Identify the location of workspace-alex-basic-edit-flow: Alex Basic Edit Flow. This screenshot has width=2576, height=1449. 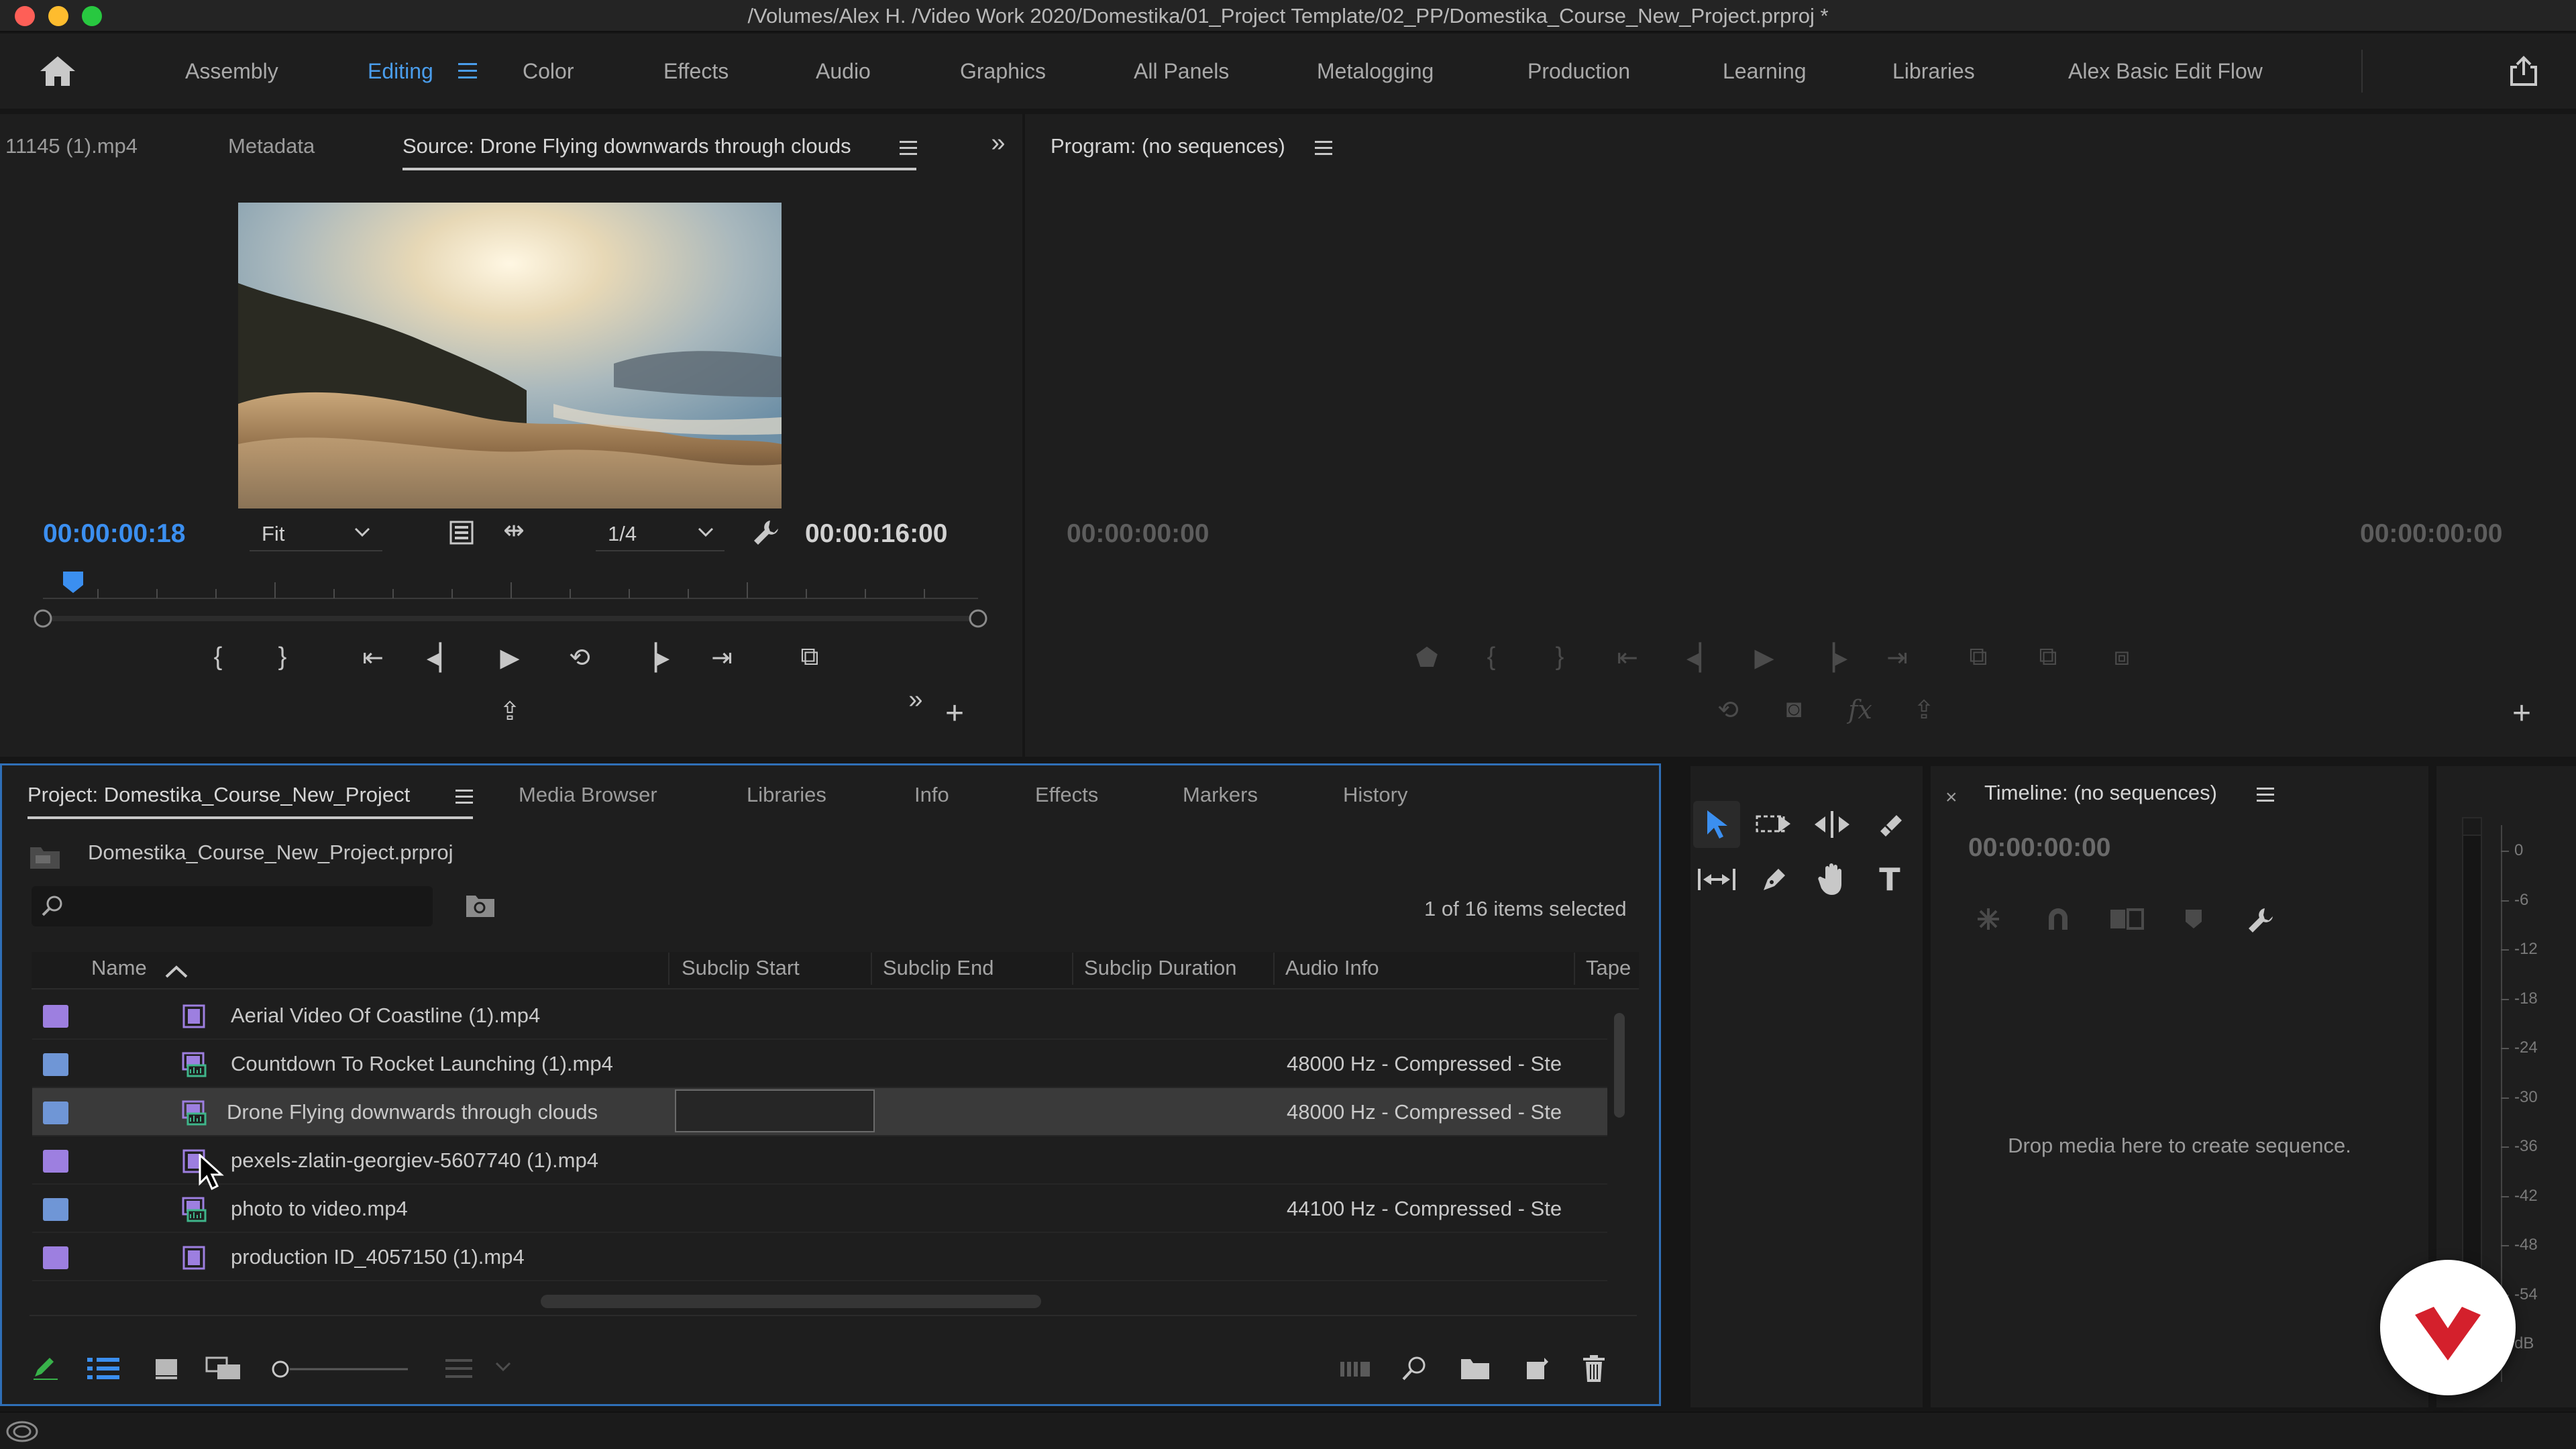
(2165, 71).